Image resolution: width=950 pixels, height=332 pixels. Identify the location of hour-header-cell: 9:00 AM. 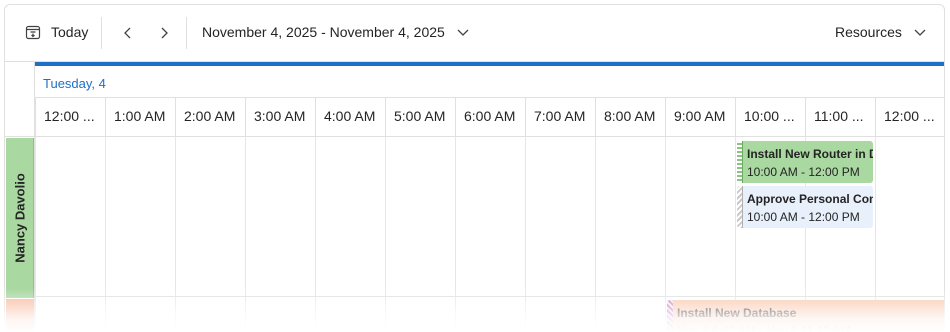
(700, 117).